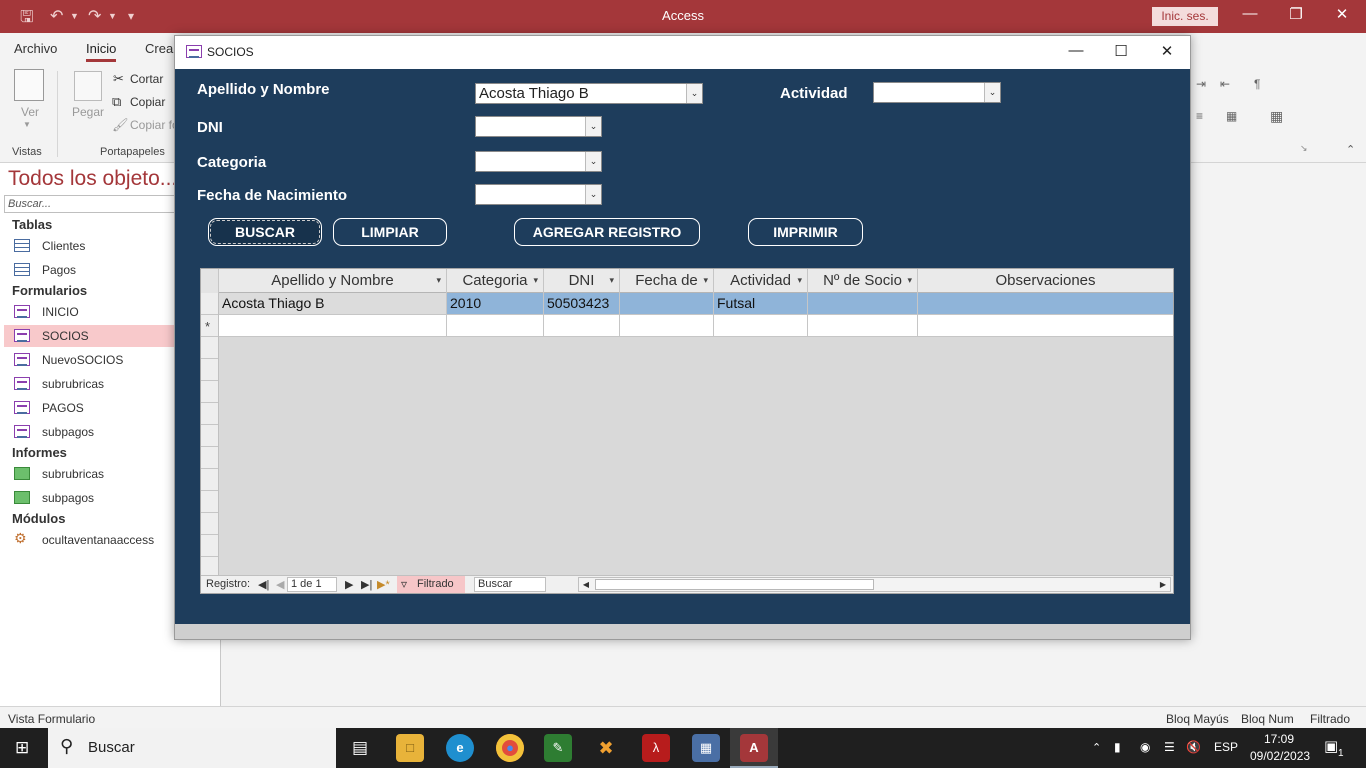 This screenshot has width=1366, height=768. Describe the element at coordinates (49, 290) in the screenshot. I see `nav-category-forms: Formularios` at that location.